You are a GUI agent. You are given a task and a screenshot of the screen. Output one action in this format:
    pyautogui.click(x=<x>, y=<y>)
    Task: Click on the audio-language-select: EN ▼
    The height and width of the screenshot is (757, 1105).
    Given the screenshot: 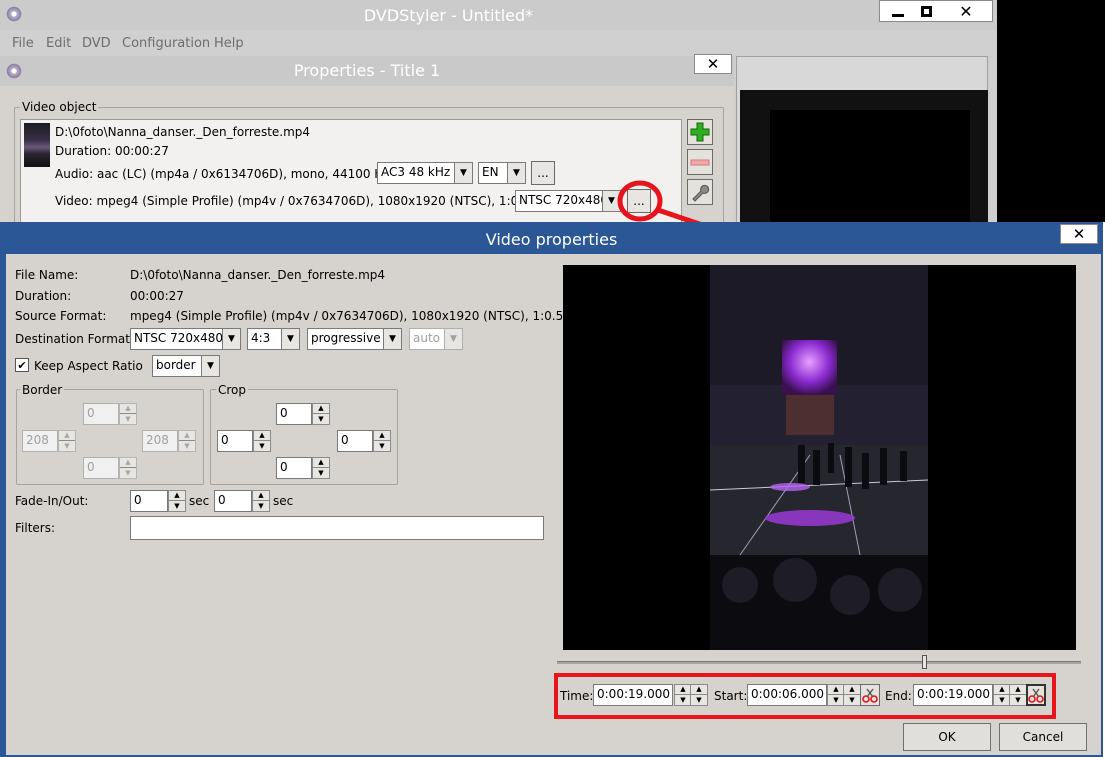 What is the action you would take?
    pyautogui.click(x=502, y=173)
    